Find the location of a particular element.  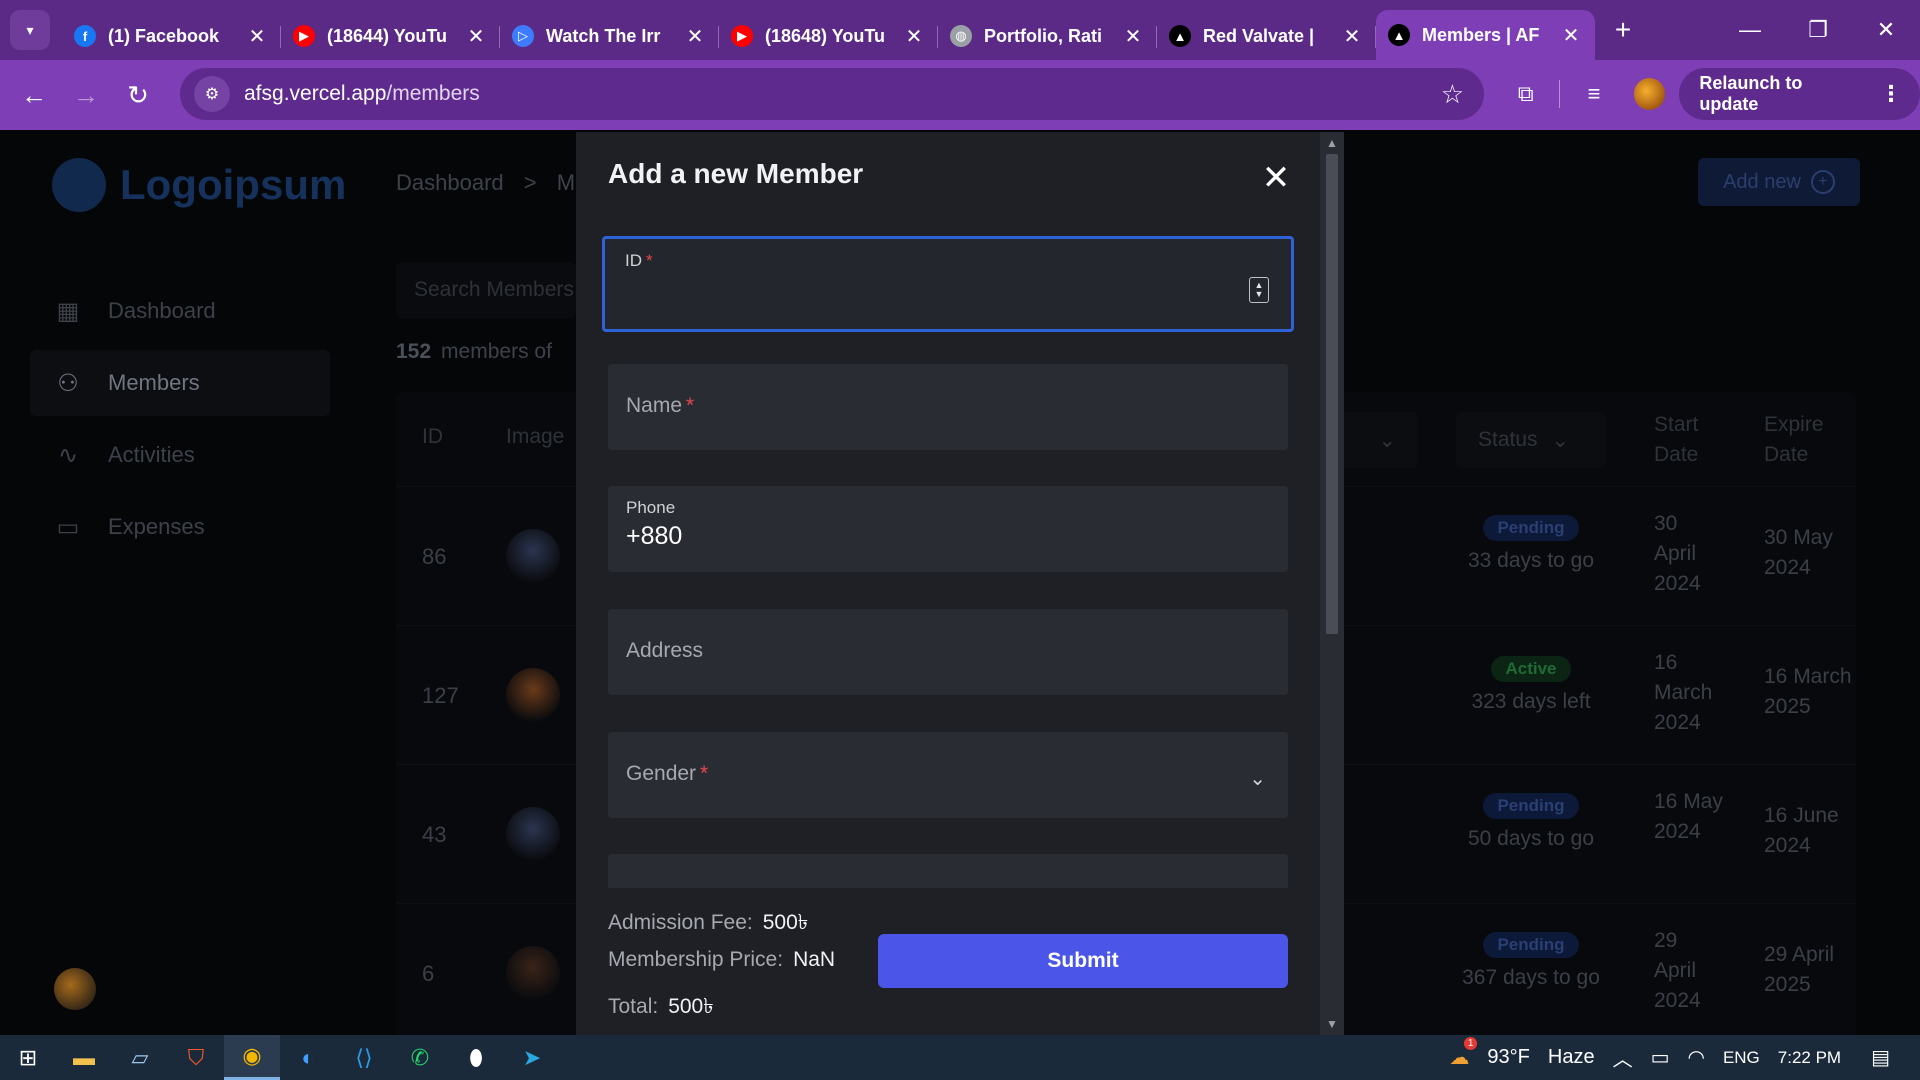

relaunch-button: Relaunch to update ⋮ is located at coordinates (1799, 94).